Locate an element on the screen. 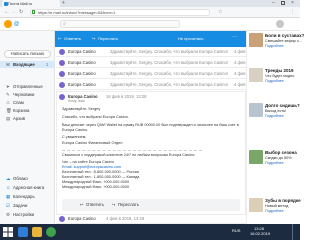 This screenshot has width=320, height=240. bookmark-star-icon: ☆ is located at coordinates (220, 12).